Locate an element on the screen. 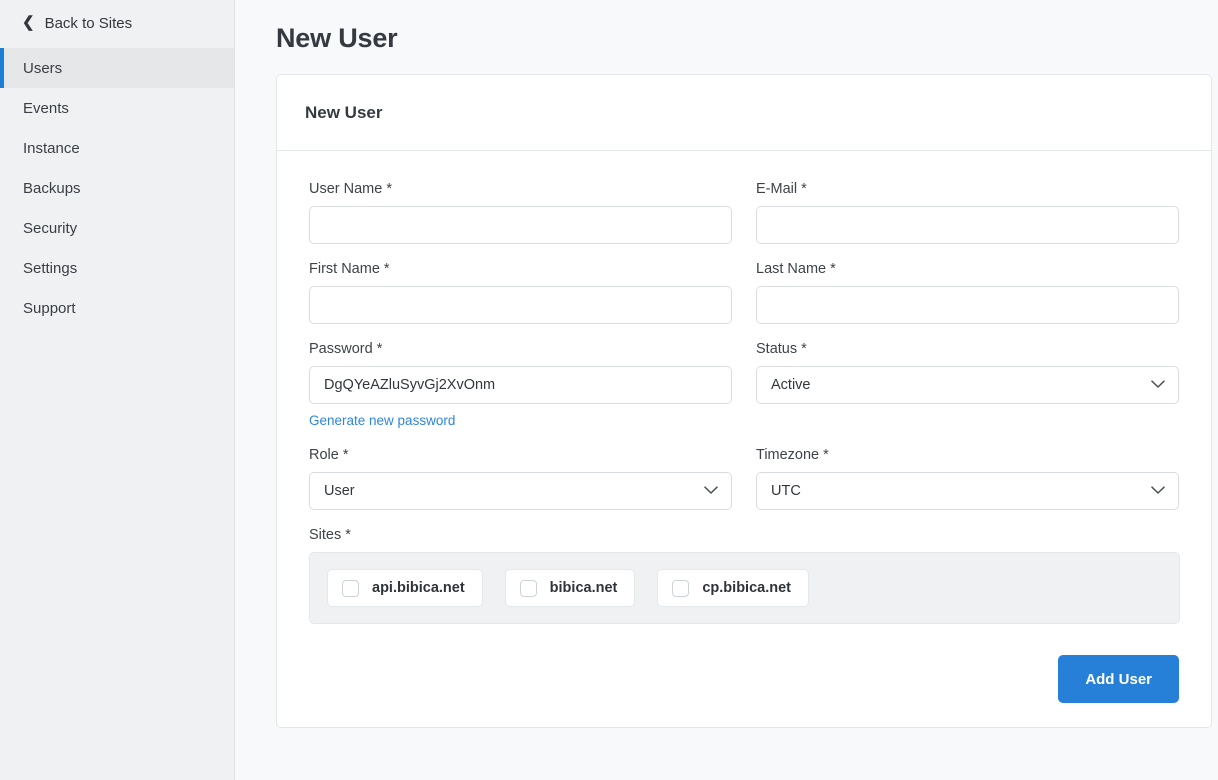  site-option-label: api.bibica.net is located at coordinates (418, 588).